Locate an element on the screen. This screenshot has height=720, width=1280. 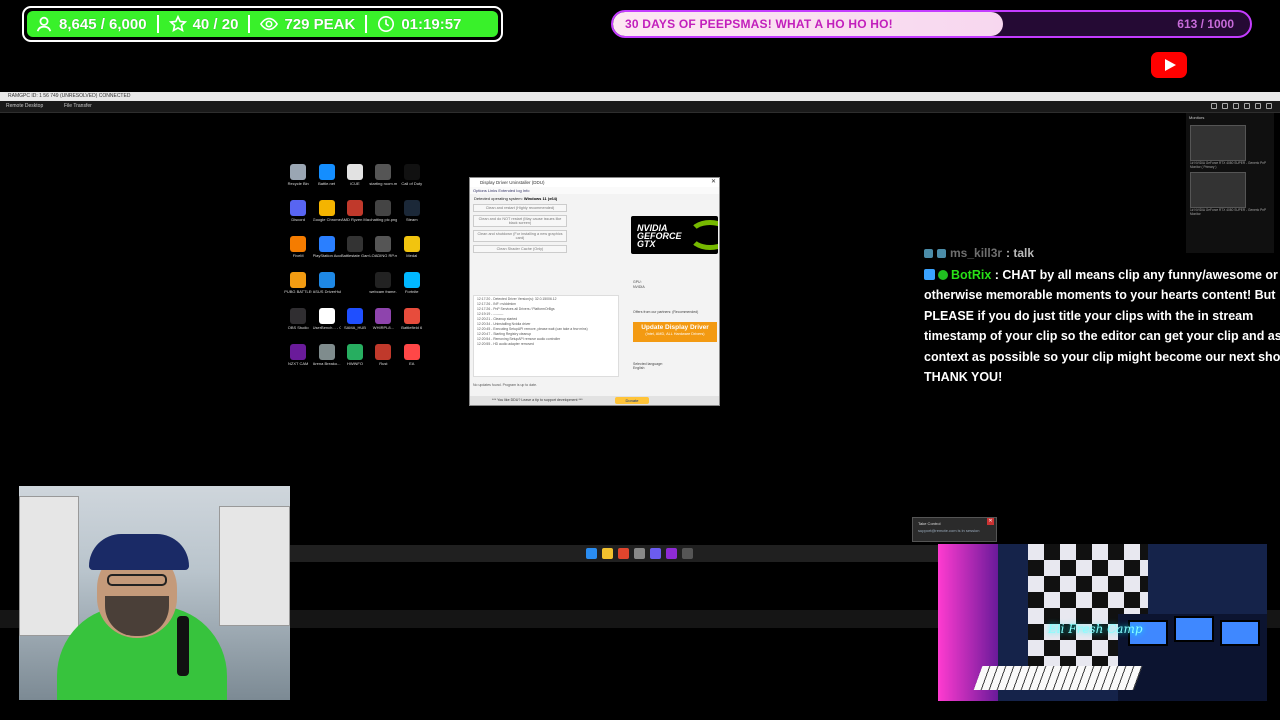
ddu-os-label: Detected operating system: is located at coordinates (498, 198).